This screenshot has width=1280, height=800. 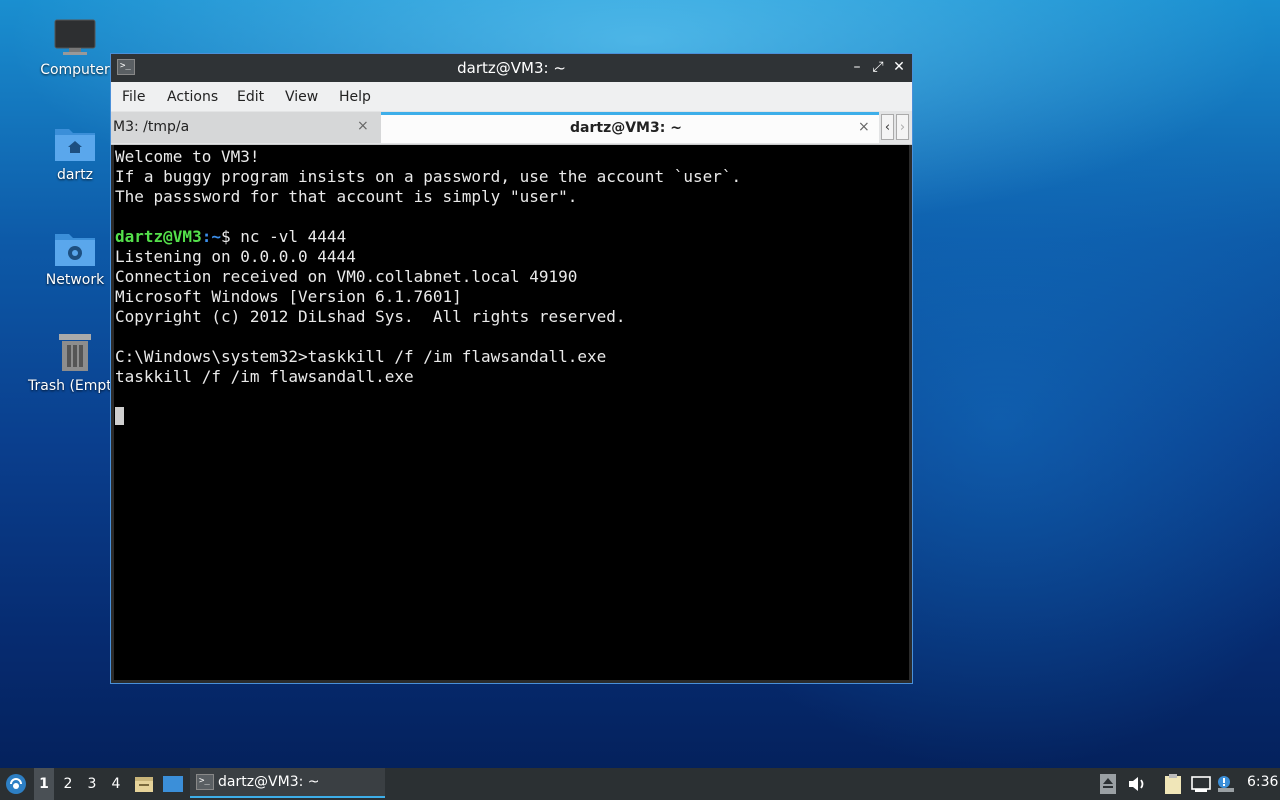 I want to click on tab-bar: M3: /tmp/a × dartz@VM3: ~ × ‹ ›, so click(x=511, y=128).